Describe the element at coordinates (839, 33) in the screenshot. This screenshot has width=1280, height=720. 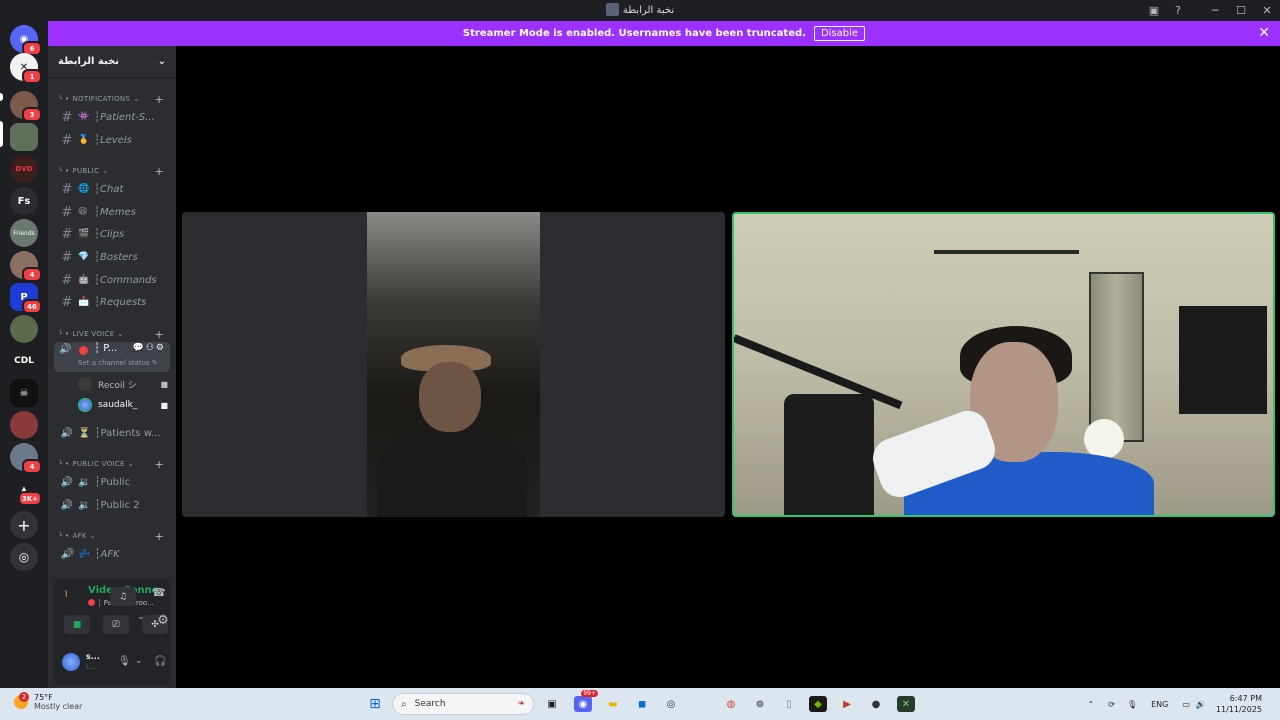
I see `disable-streamer-mode-button: Disable` at that location.